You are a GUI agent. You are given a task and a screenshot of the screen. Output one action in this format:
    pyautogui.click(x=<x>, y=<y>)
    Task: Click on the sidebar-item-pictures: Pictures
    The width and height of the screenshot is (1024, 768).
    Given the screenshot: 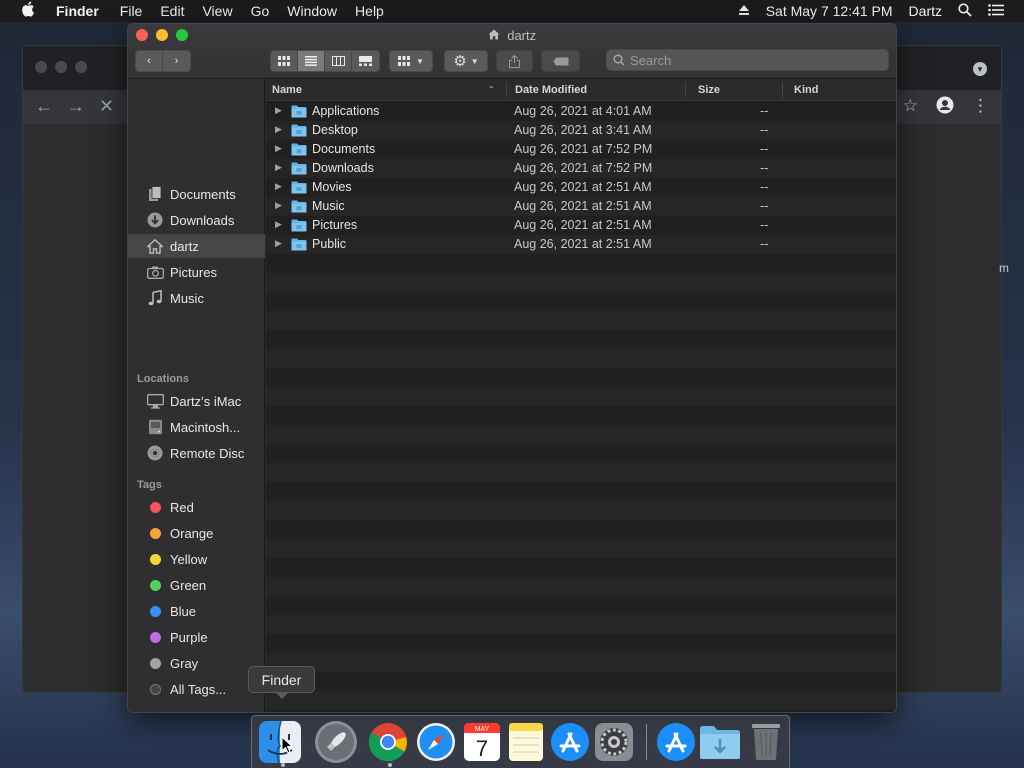 What is the action you would take?
    pyautogui.click(x=196, y=272)
    